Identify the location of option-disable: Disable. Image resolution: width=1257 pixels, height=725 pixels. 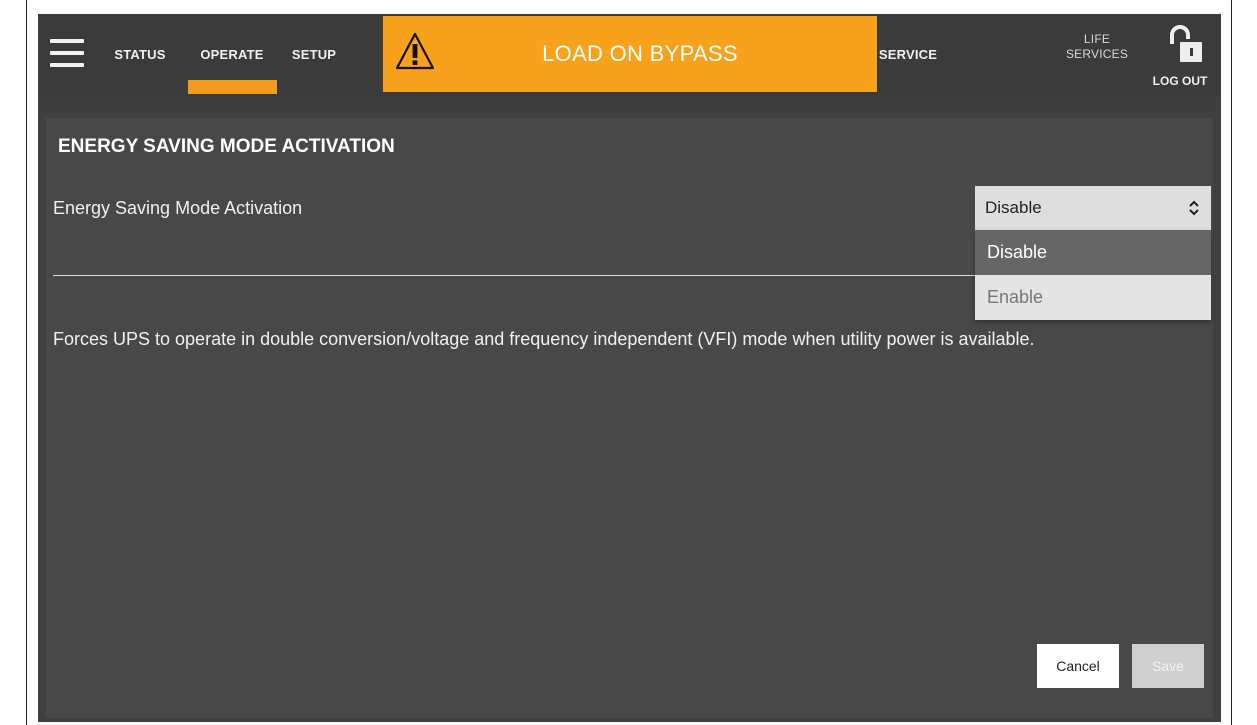
(1093, 252).